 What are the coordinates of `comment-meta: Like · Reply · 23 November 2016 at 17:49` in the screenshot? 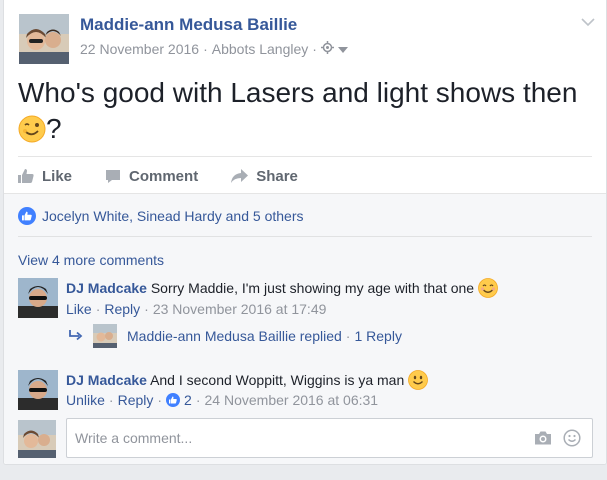 It's located at (196, 309).